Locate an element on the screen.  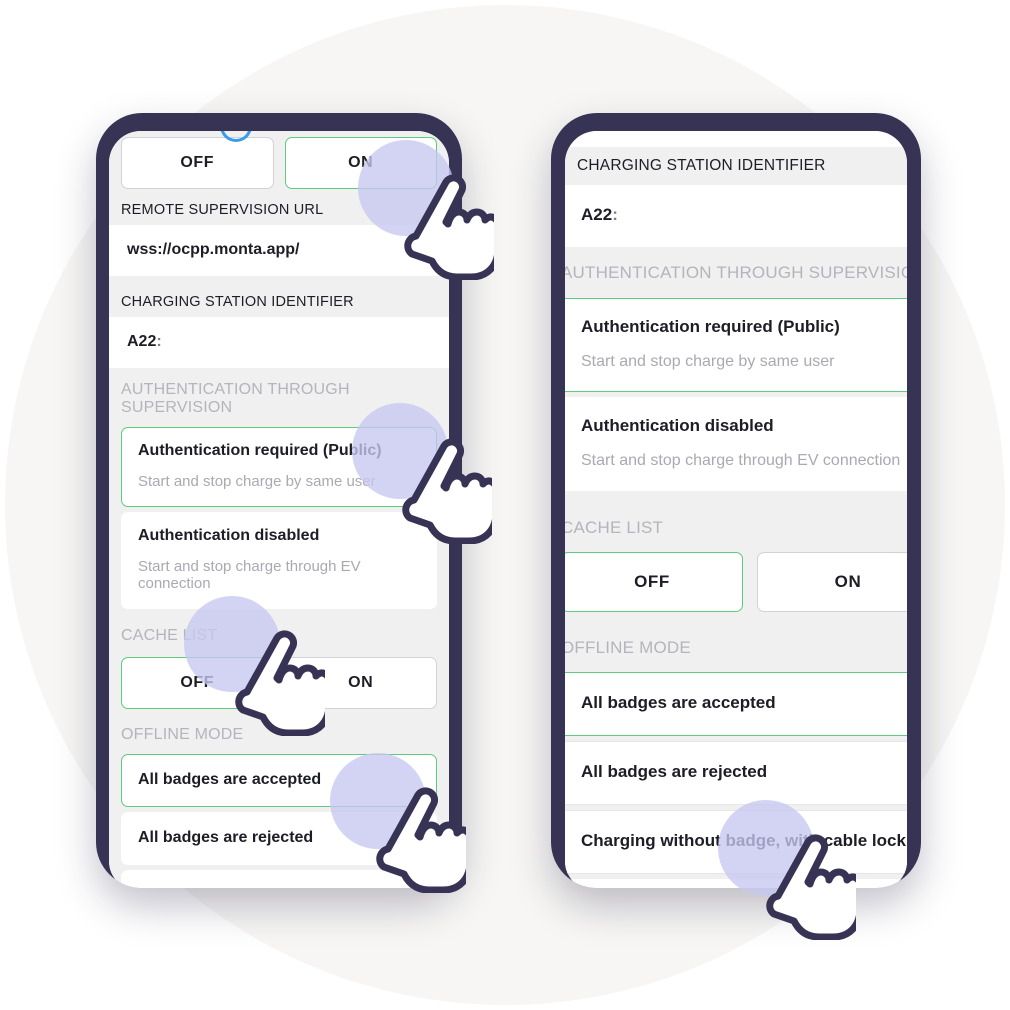
offline-mode-header-right: OFFLINE MODE is located at coordinates (736, 645).